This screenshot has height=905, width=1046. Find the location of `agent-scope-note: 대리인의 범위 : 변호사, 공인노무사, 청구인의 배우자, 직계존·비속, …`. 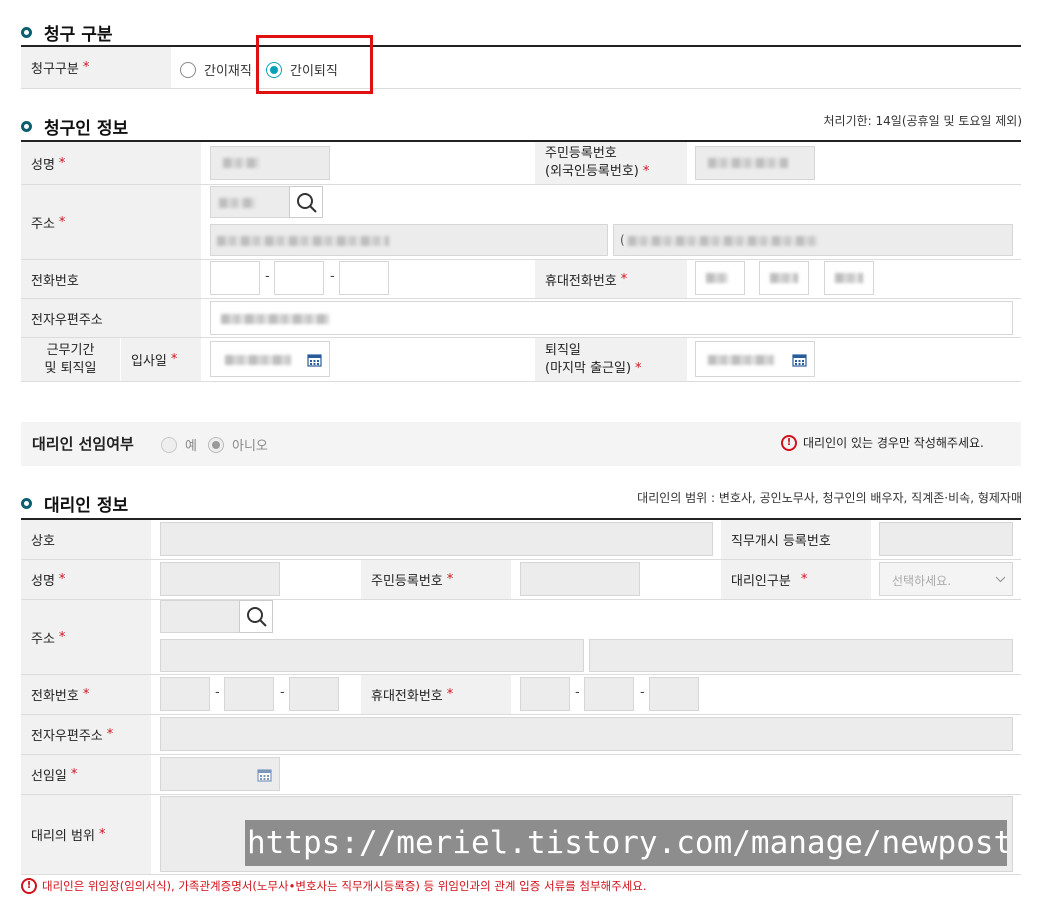

agent-scope-note: 대리인의 범위 : 변호사, 공인노무사, 청구인의 배우자, 직계존·비속, … is located at coordinates (829, 498).